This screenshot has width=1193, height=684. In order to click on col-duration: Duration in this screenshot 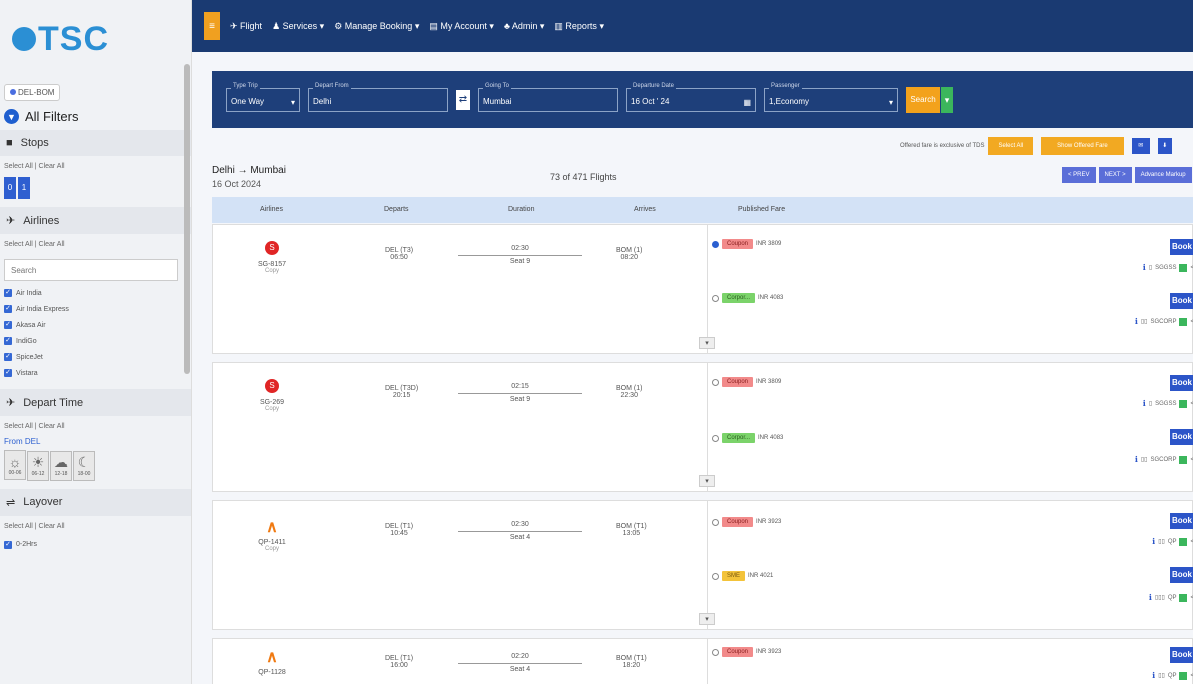, I will do `click(521, 209)`.